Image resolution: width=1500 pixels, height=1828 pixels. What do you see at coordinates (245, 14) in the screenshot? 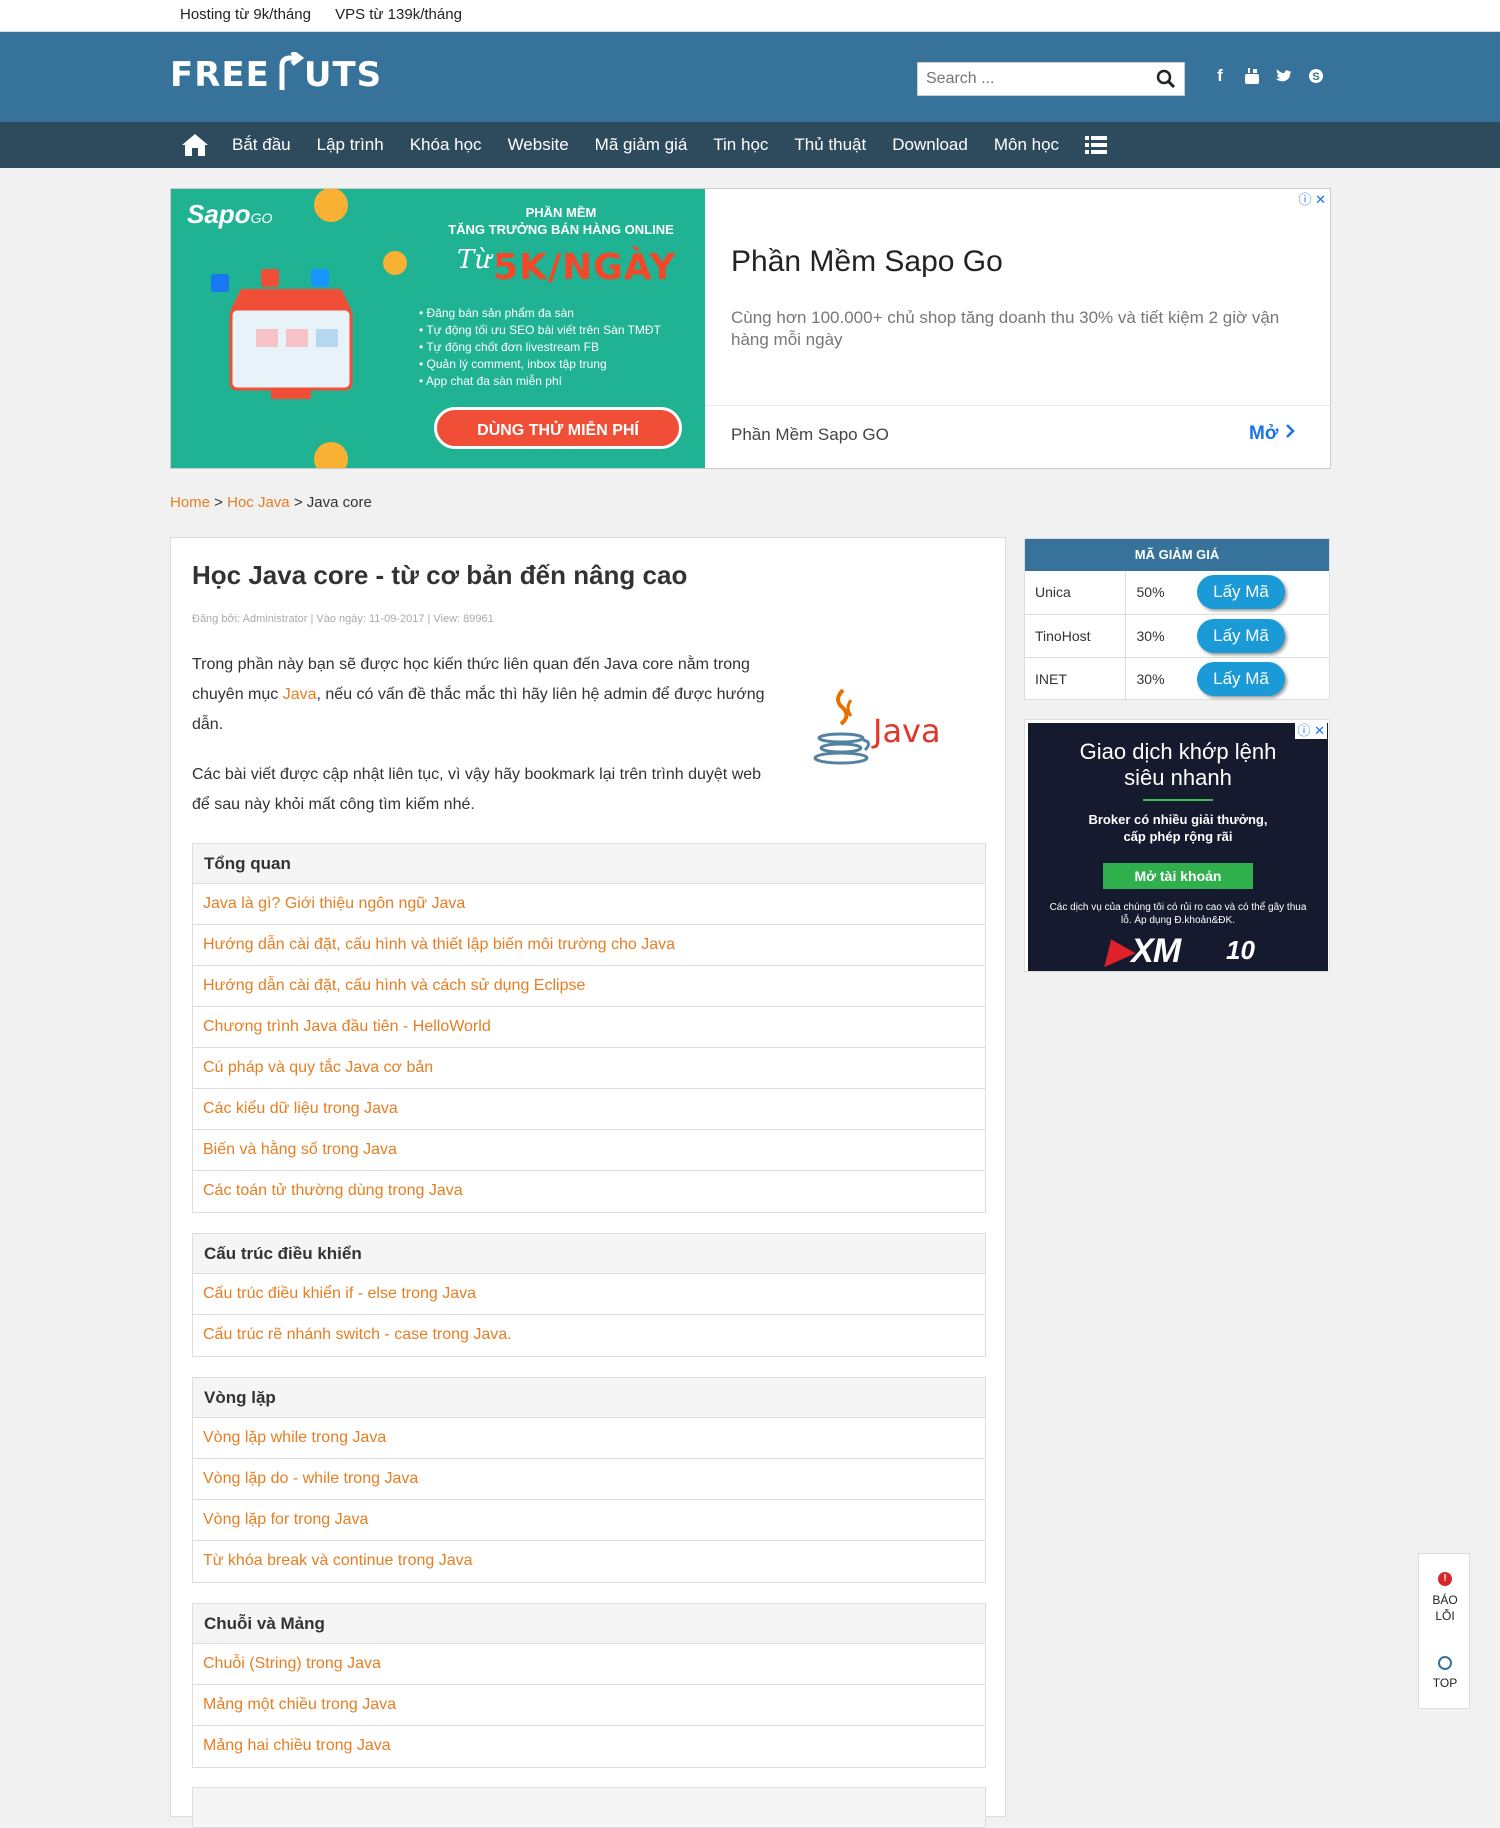
I see `hosting-link: Hosting từ 9k/tháng` at bounding box center [245, 14].